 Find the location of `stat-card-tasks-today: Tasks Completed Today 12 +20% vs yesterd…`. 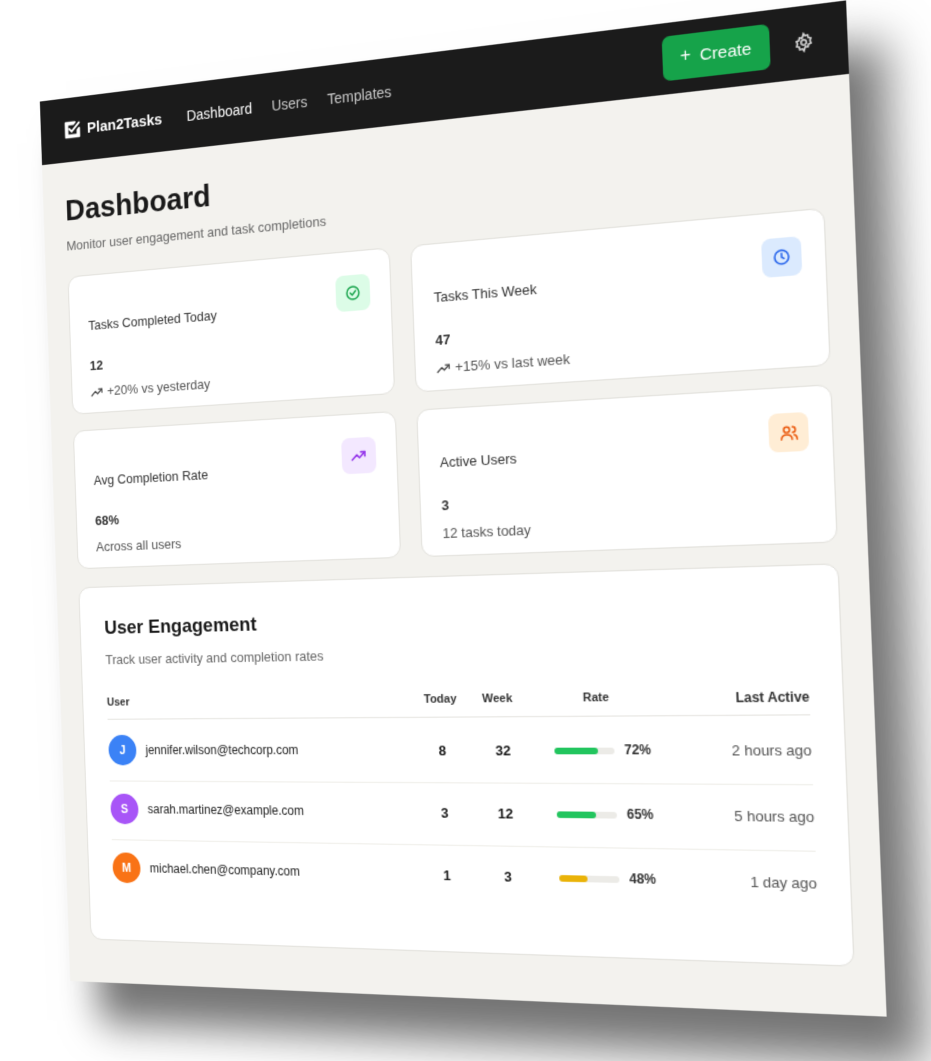

stat-card-tasks-today: Tasks Completed Today 12 +20% vs yesterd… is located at coordinates (232, 331).